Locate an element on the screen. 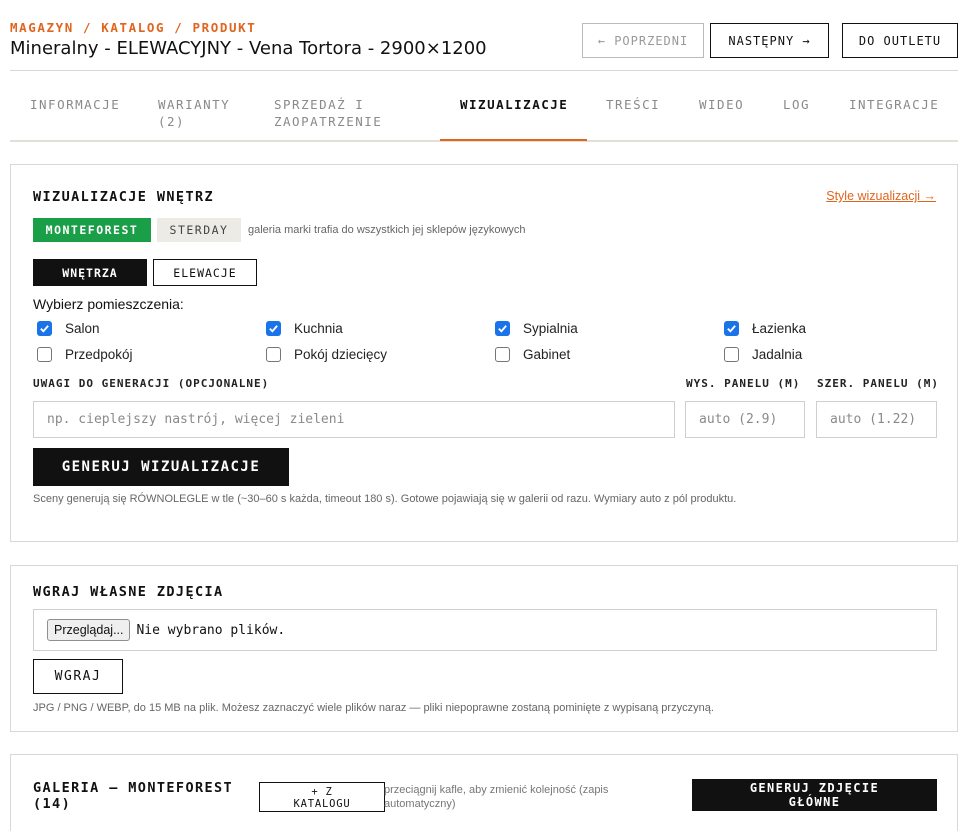  room-label: Przedpokój is located at coordinates (99, 354).